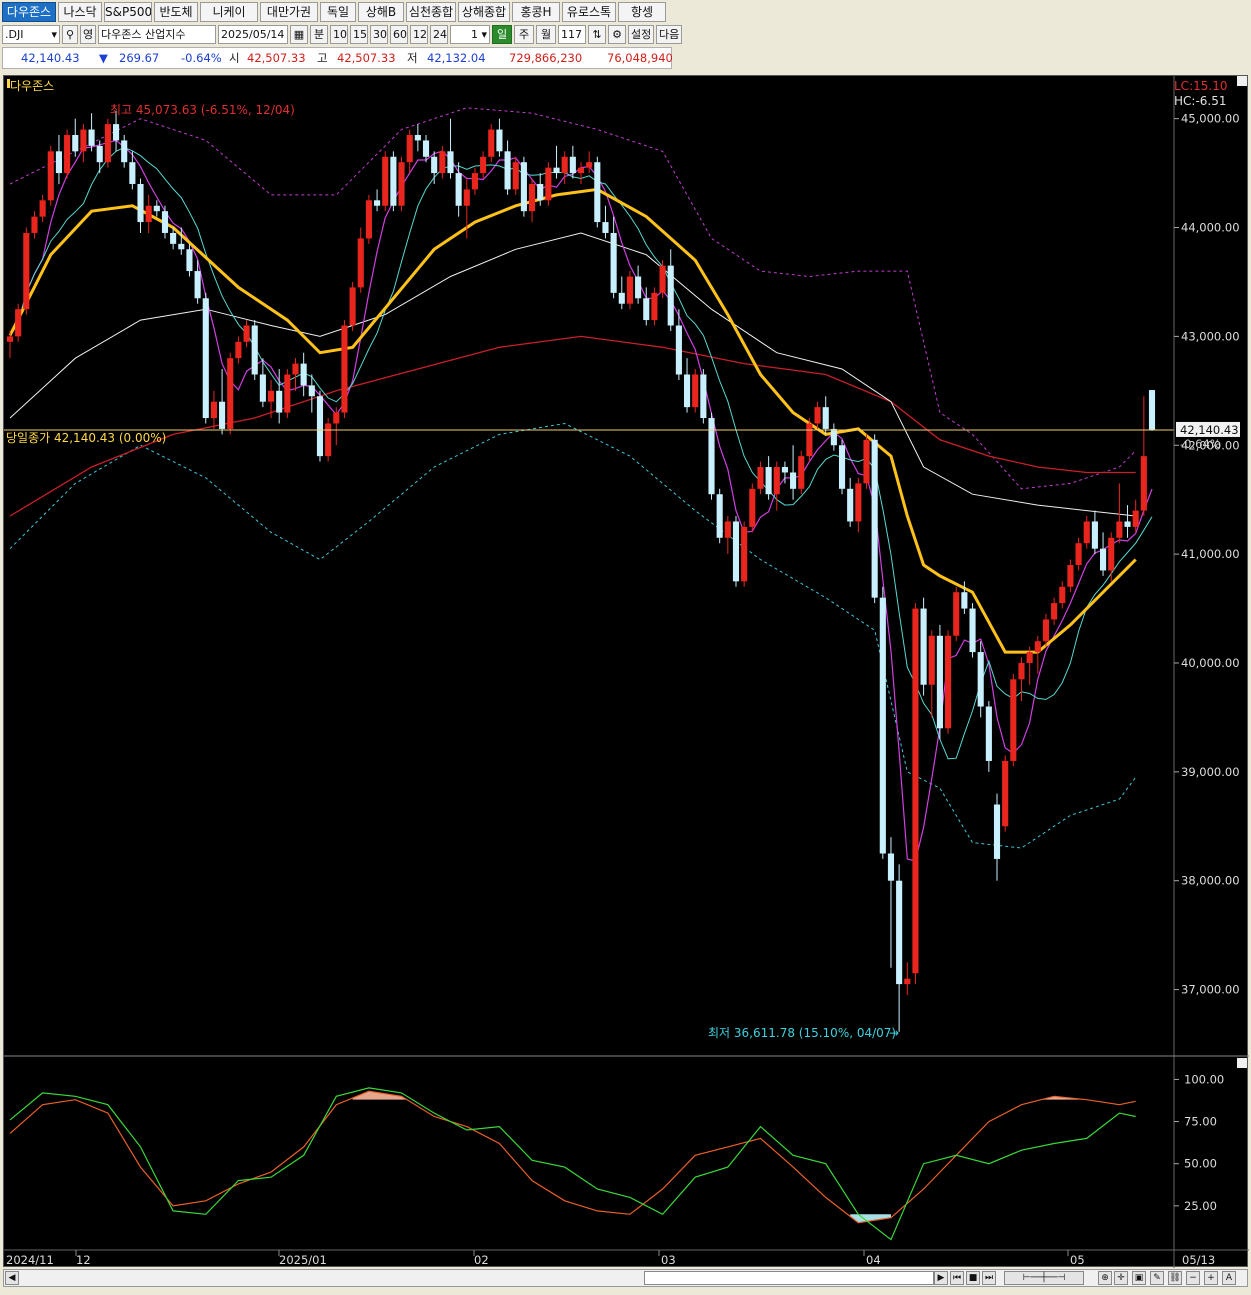  Describe the element at coordinates (941, 1278) in the screenshot. I see `scroll-right-icon: ▶` at that location.